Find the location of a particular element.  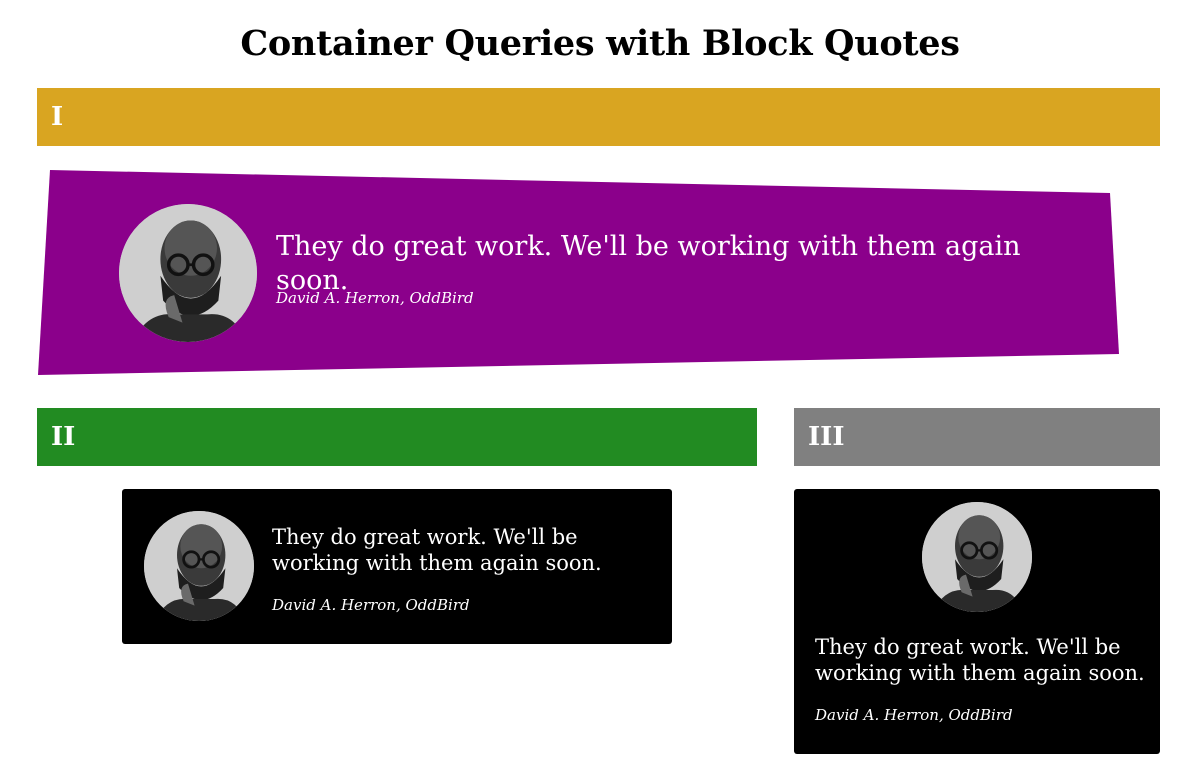

section-header-1: I is located at coordinates (598, 117).